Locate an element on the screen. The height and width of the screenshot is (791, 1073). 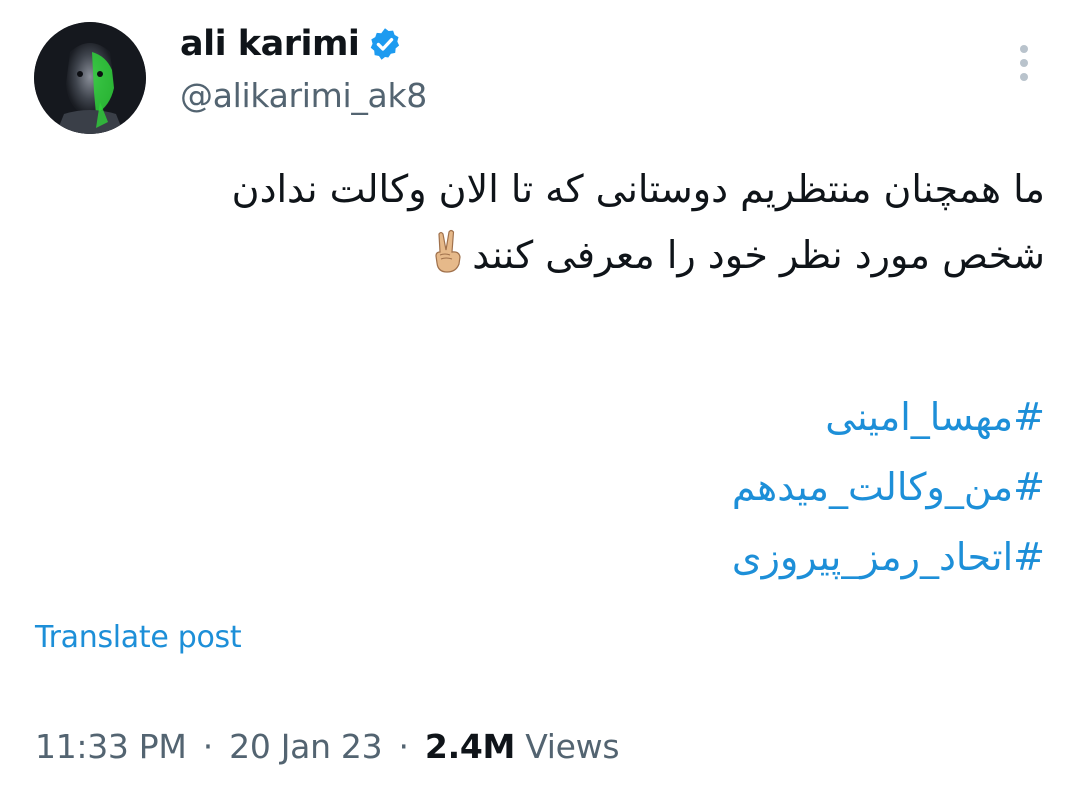
tweet-line: شخص مورد نظر خود را معرفی کنند is located at coordinates (545, 255).